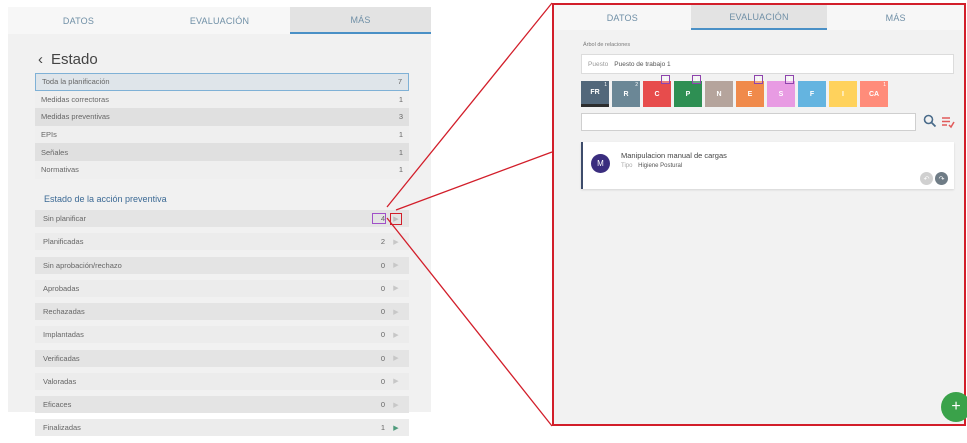 This screenshot has width=967, height=443. What do you see at coordinates (222, 82) in the screenshot?
I see `list-item-toda-planificacion: Toda la planificación 7` at bounding box center [222, 82].